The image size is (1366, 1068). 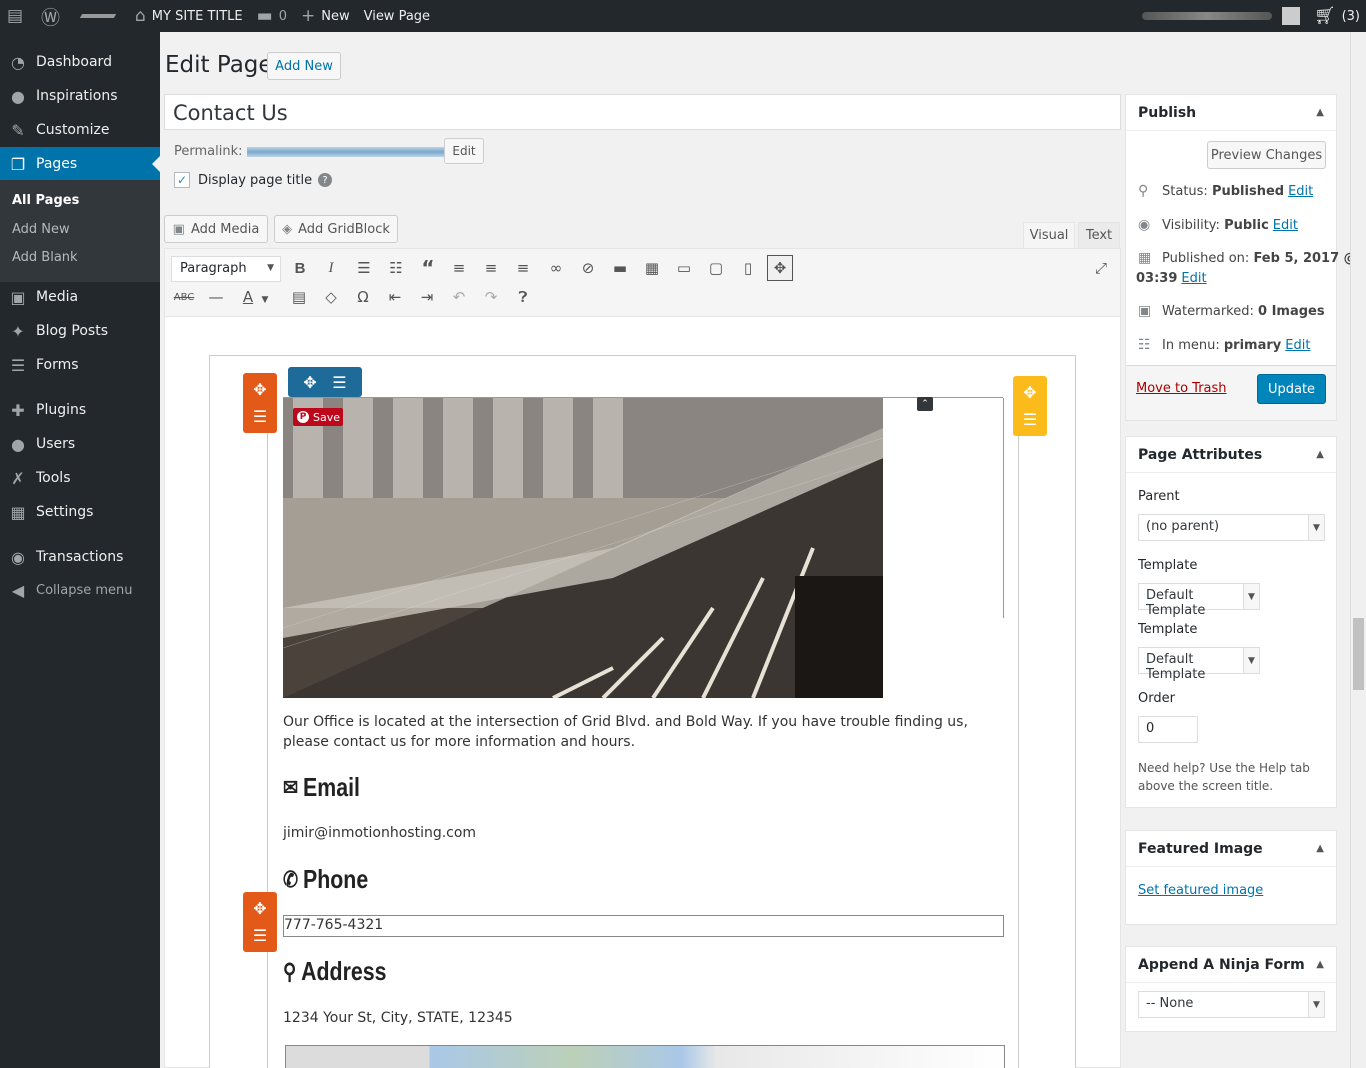 I want to click on featured-image-header: Featured Image ▲, so click(x=1231, y=849).